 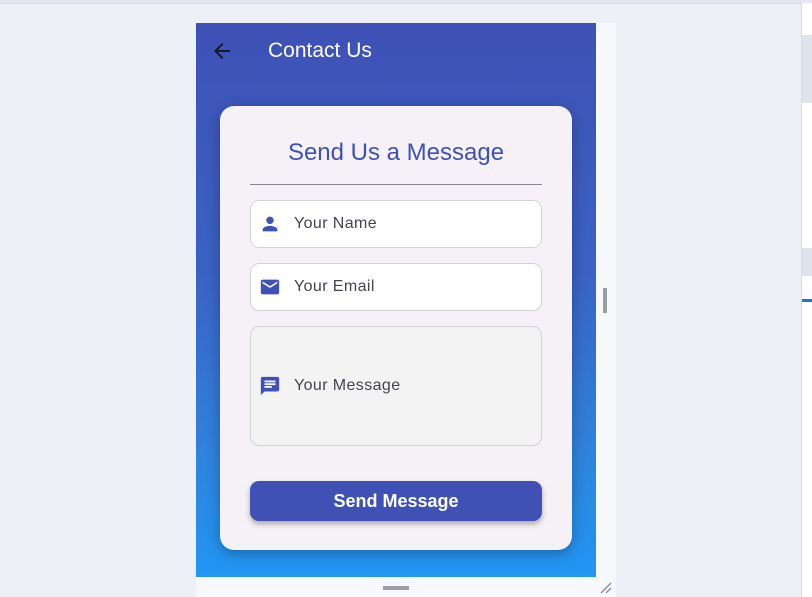 What do you see at coordinates (336, 223) in the screenshot?
I see `name-placeholder: Your Name` at bounding box center [336, 223].